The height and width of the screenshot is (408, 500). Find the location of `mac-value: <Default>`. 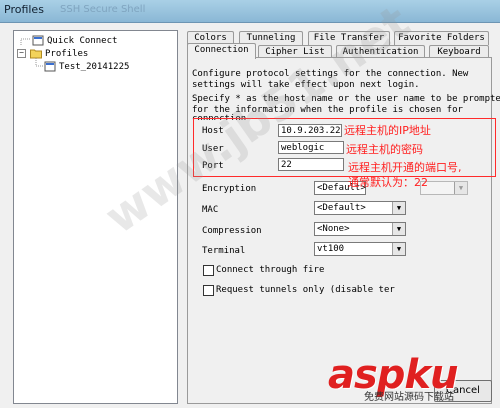

mac-value: <Default> is located at coordinates (341, 208).